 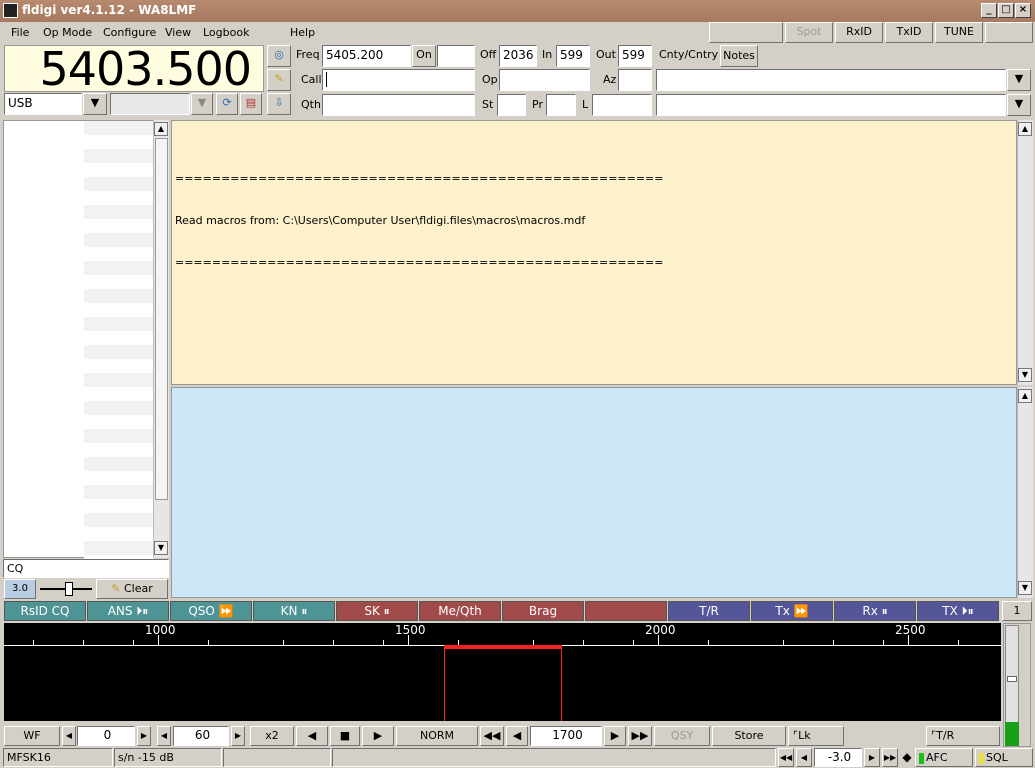 What do you see at coordinates (32, 736) in the screenshot?
I see `wf-mode-button: WF` at bounding box center [32, 736].